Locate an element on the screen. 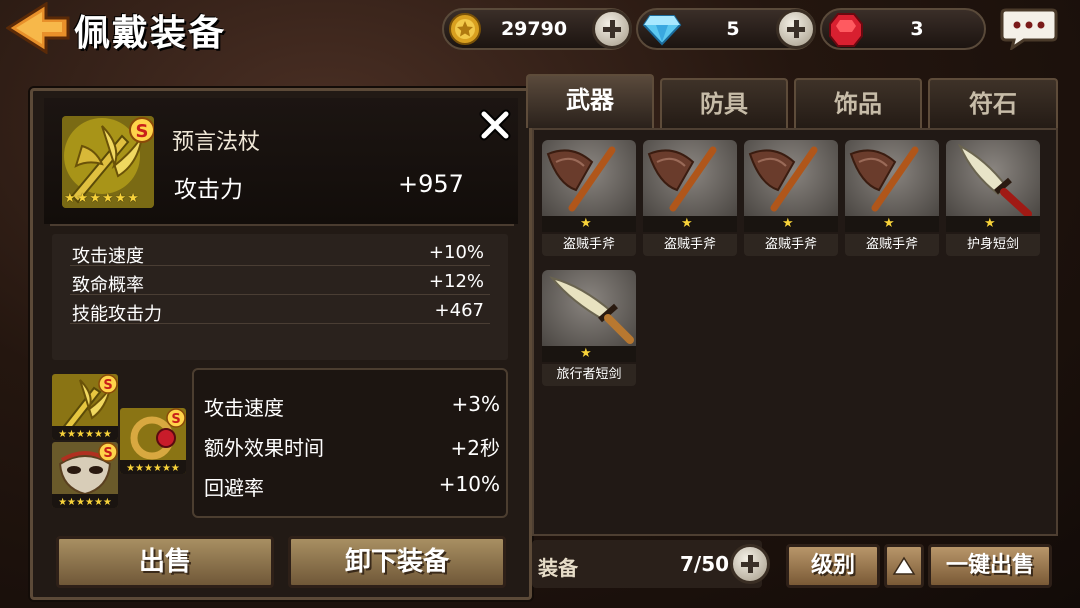 Image resolution: width=1080 pixels, height=608 pixels. chat-bubble-icon is located at coordinates (1029, 28).